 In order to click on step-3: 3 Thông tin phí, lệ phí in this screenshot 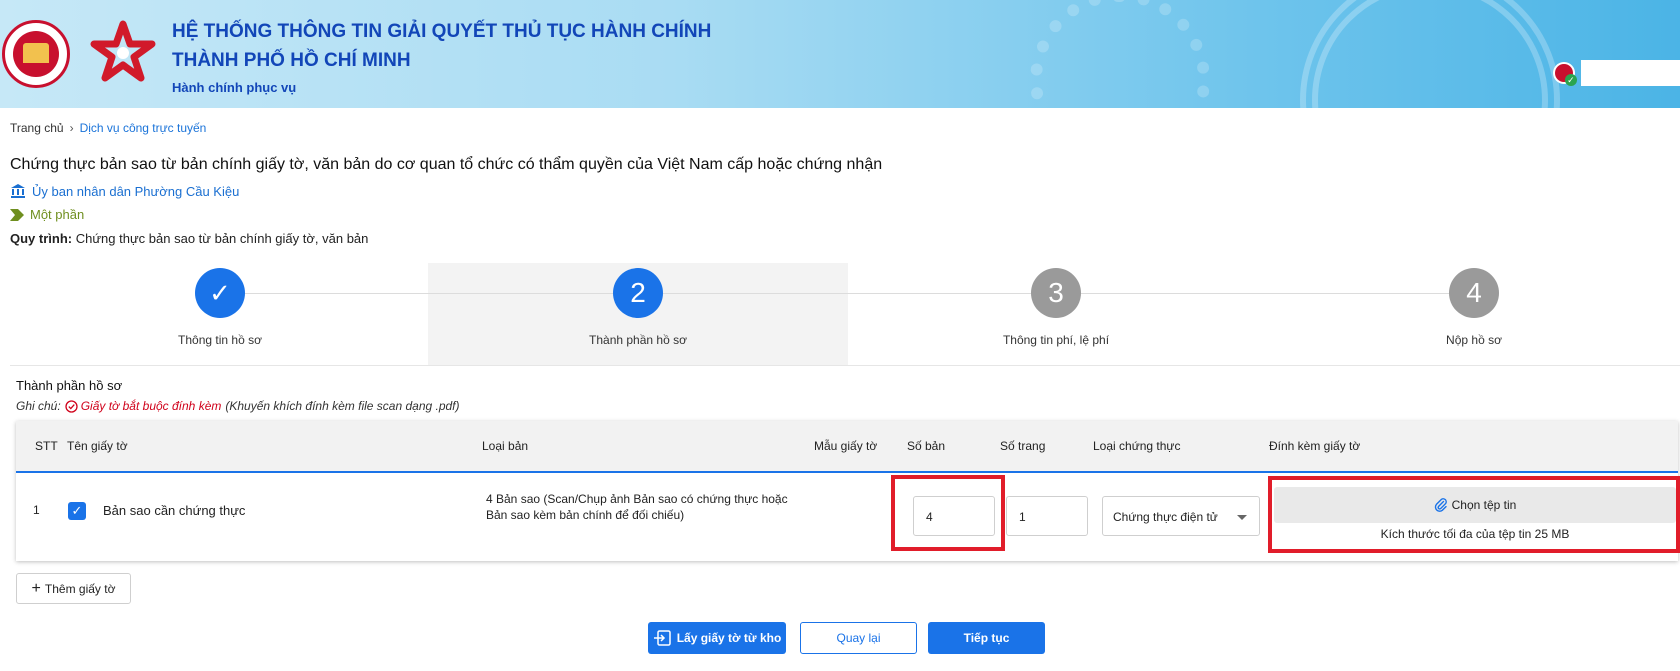, I will do `click(1056, 305)`.